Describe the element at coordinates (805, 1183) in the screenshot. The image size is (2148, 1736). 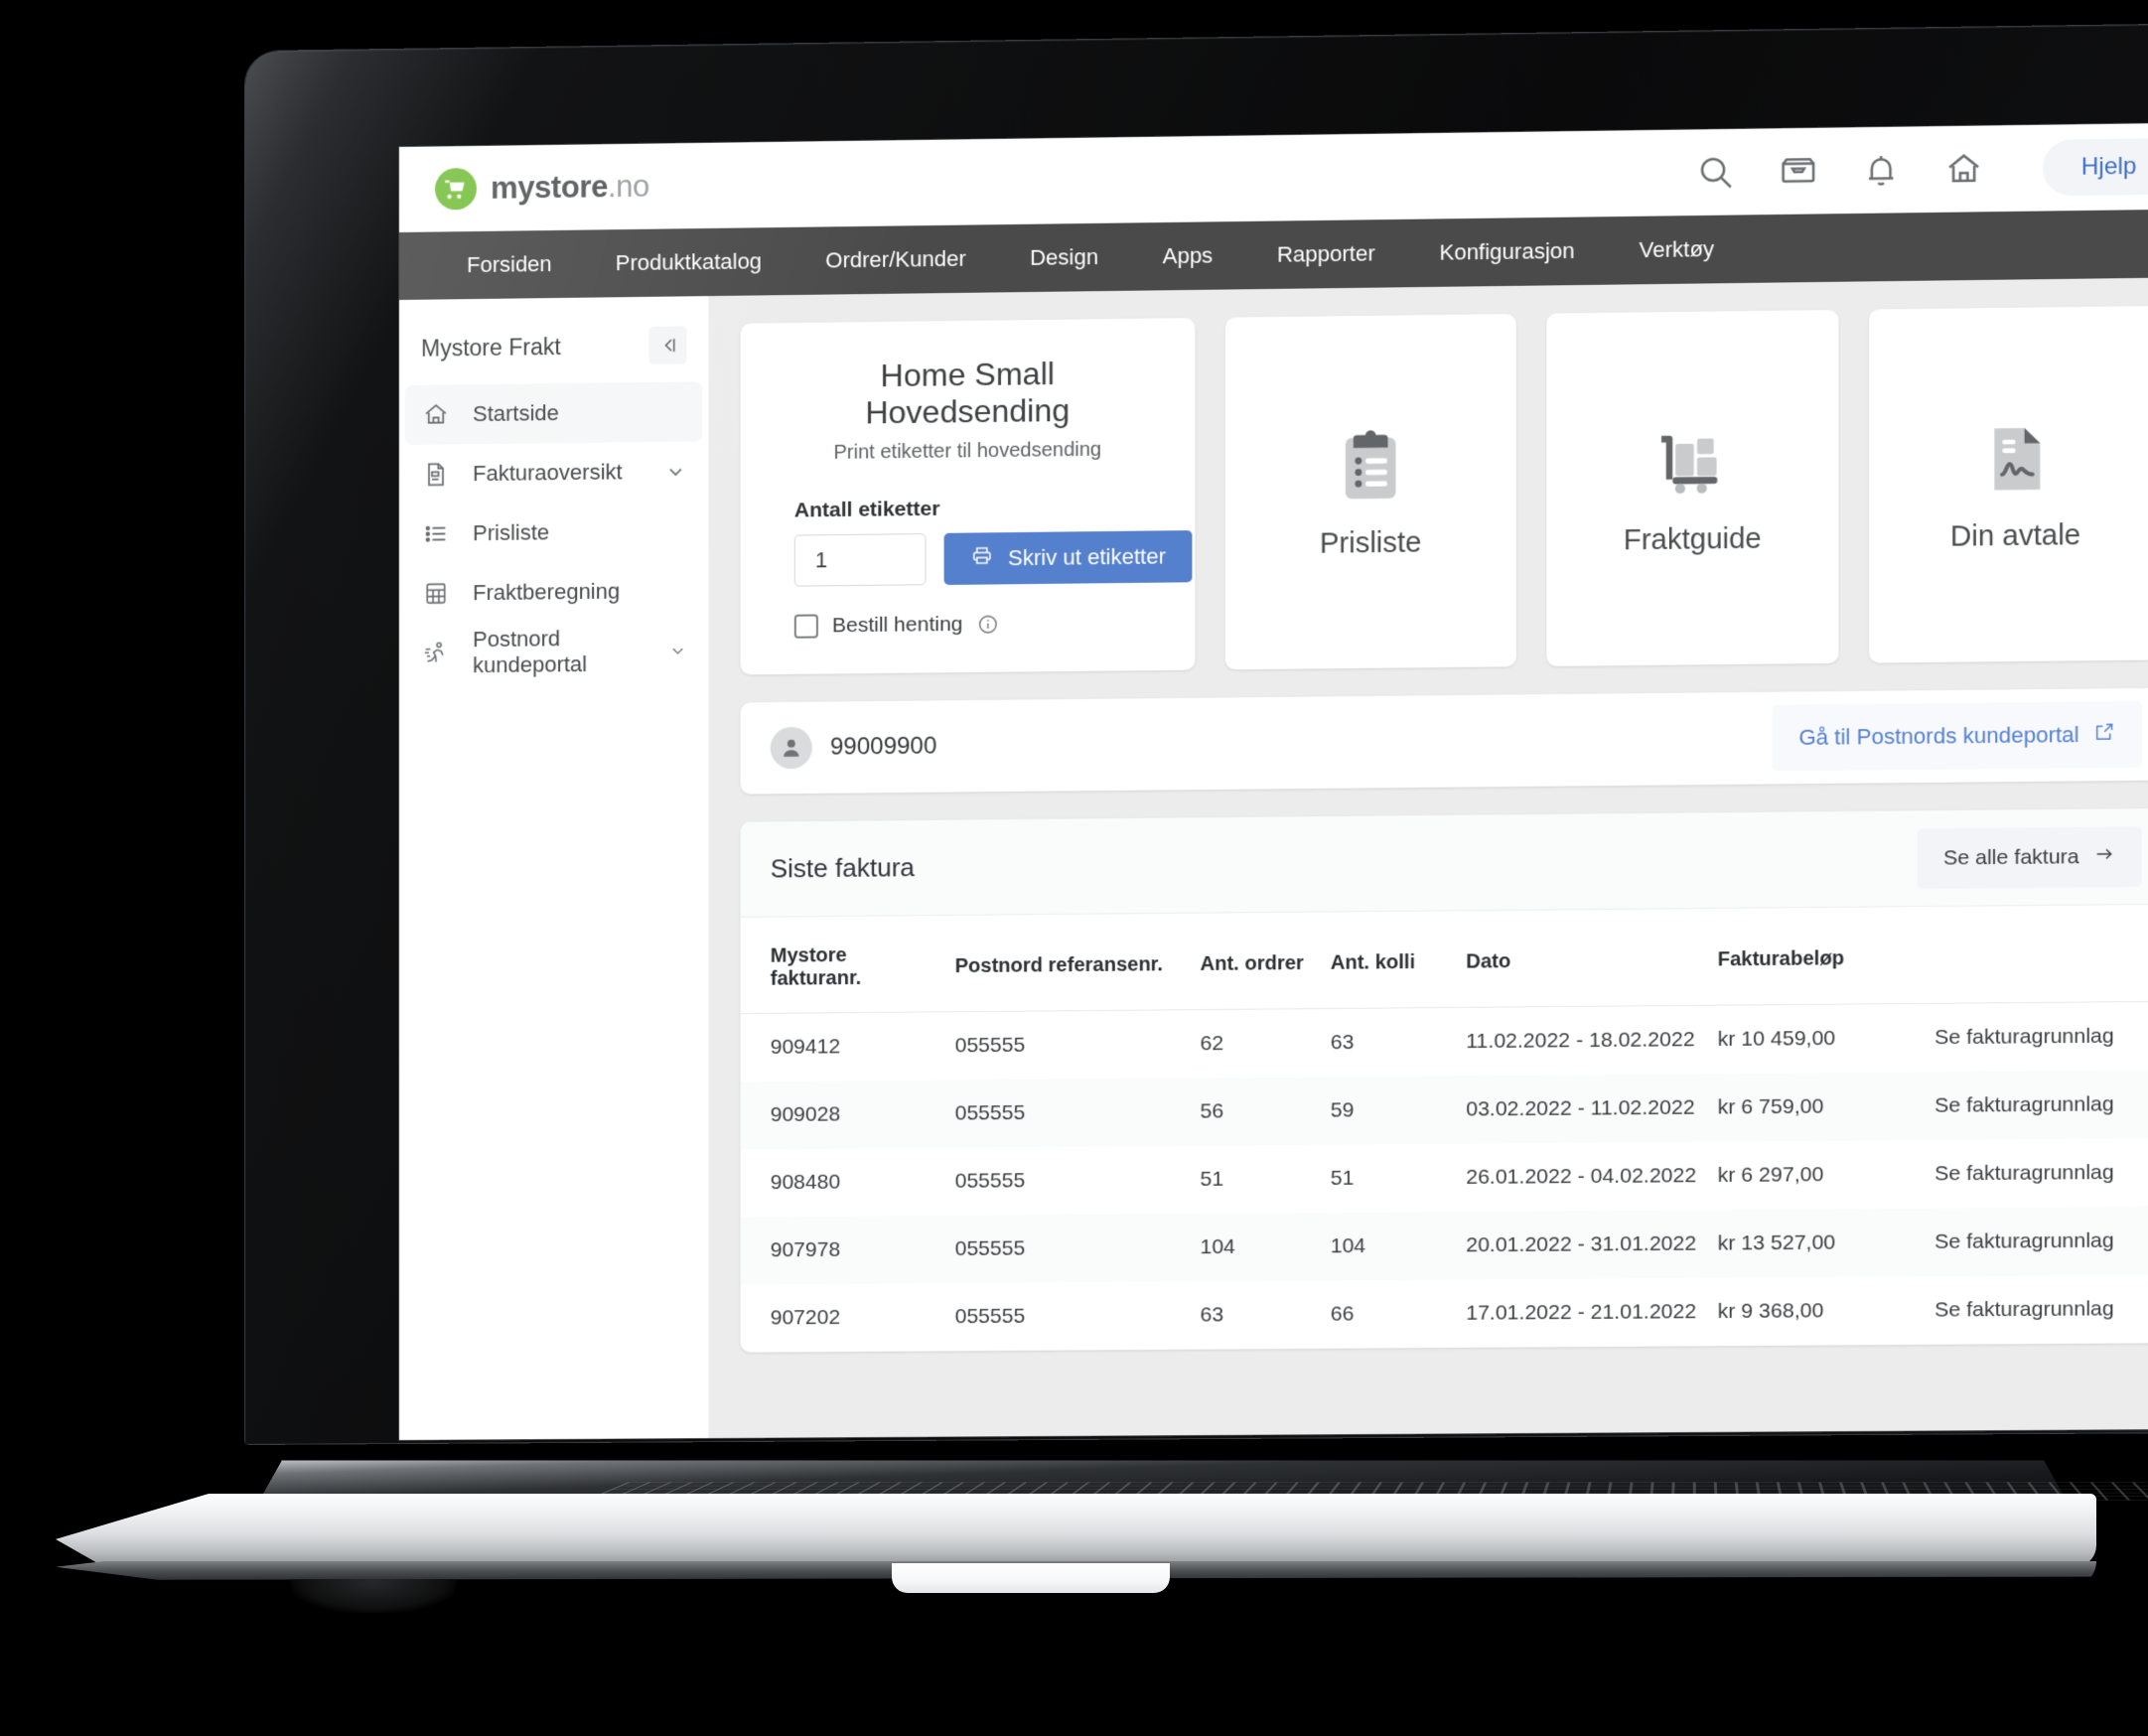
I see `cell-invoice-no: 908480` at that location.